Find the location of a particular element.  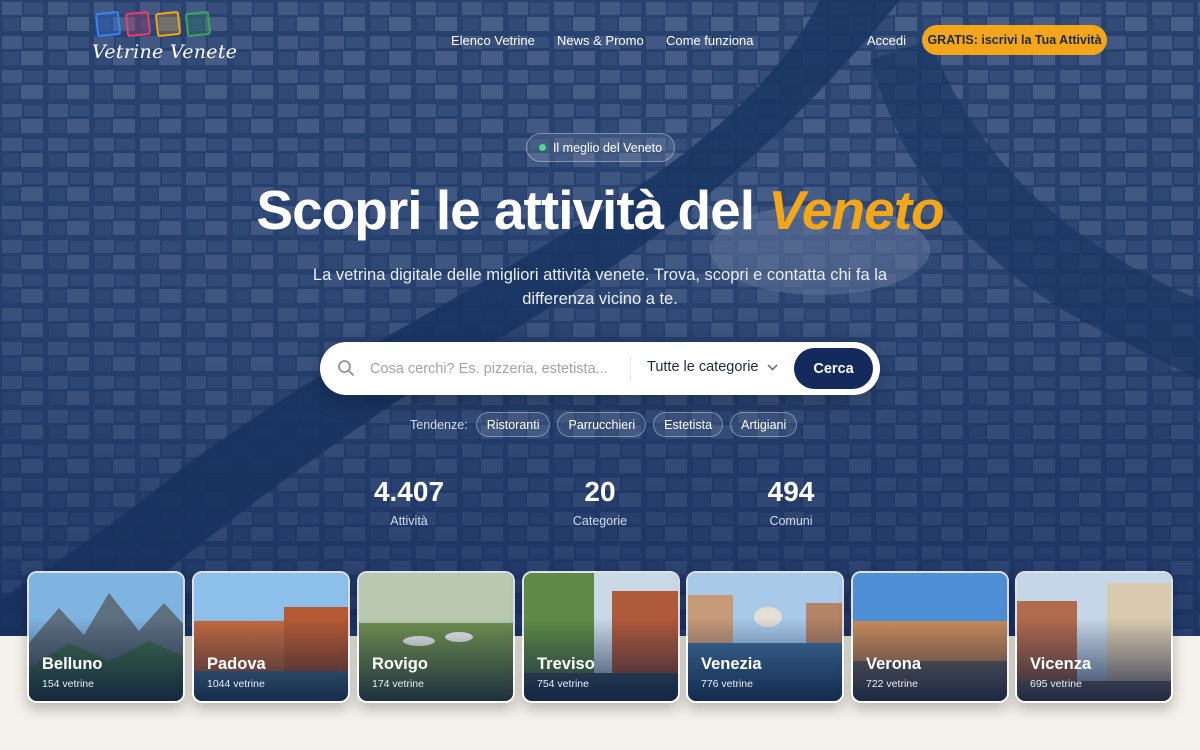

stat-attivita: 4.407 Attività is located at coordinates (409, 502).